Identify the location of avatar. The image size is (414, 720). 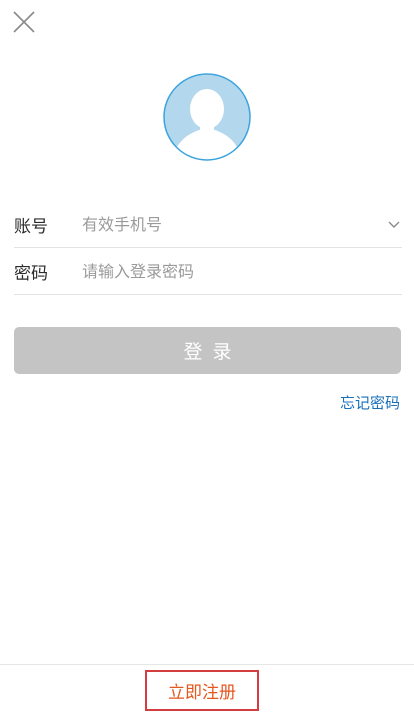
(207, 117).